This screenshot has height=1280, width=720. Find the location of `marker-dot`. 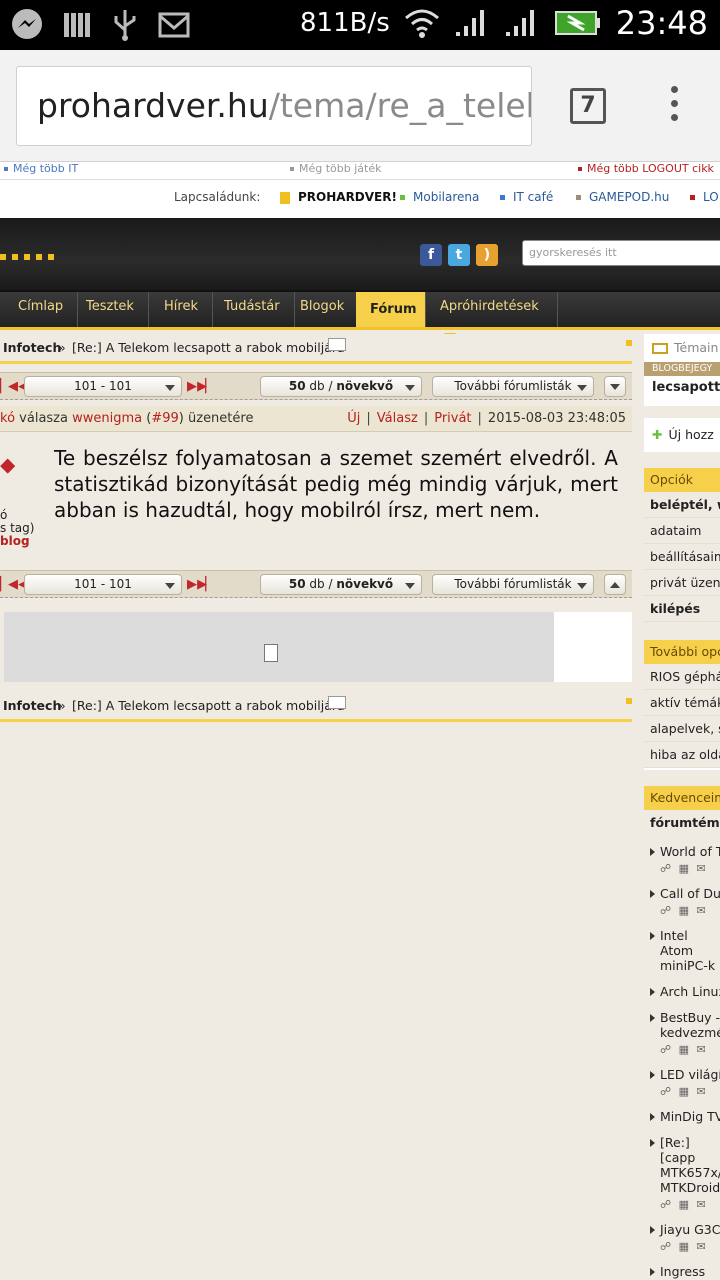

marker-dot is located at coordinates (629, 701).